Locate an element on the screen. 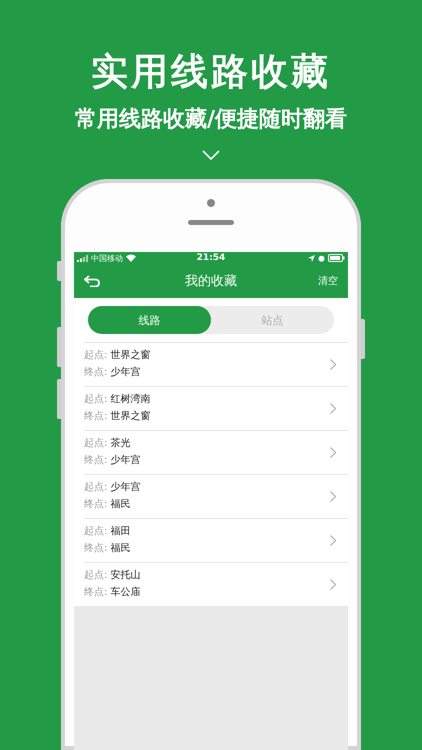  end-station: 车公庙 is located at coordinates (125, 593).